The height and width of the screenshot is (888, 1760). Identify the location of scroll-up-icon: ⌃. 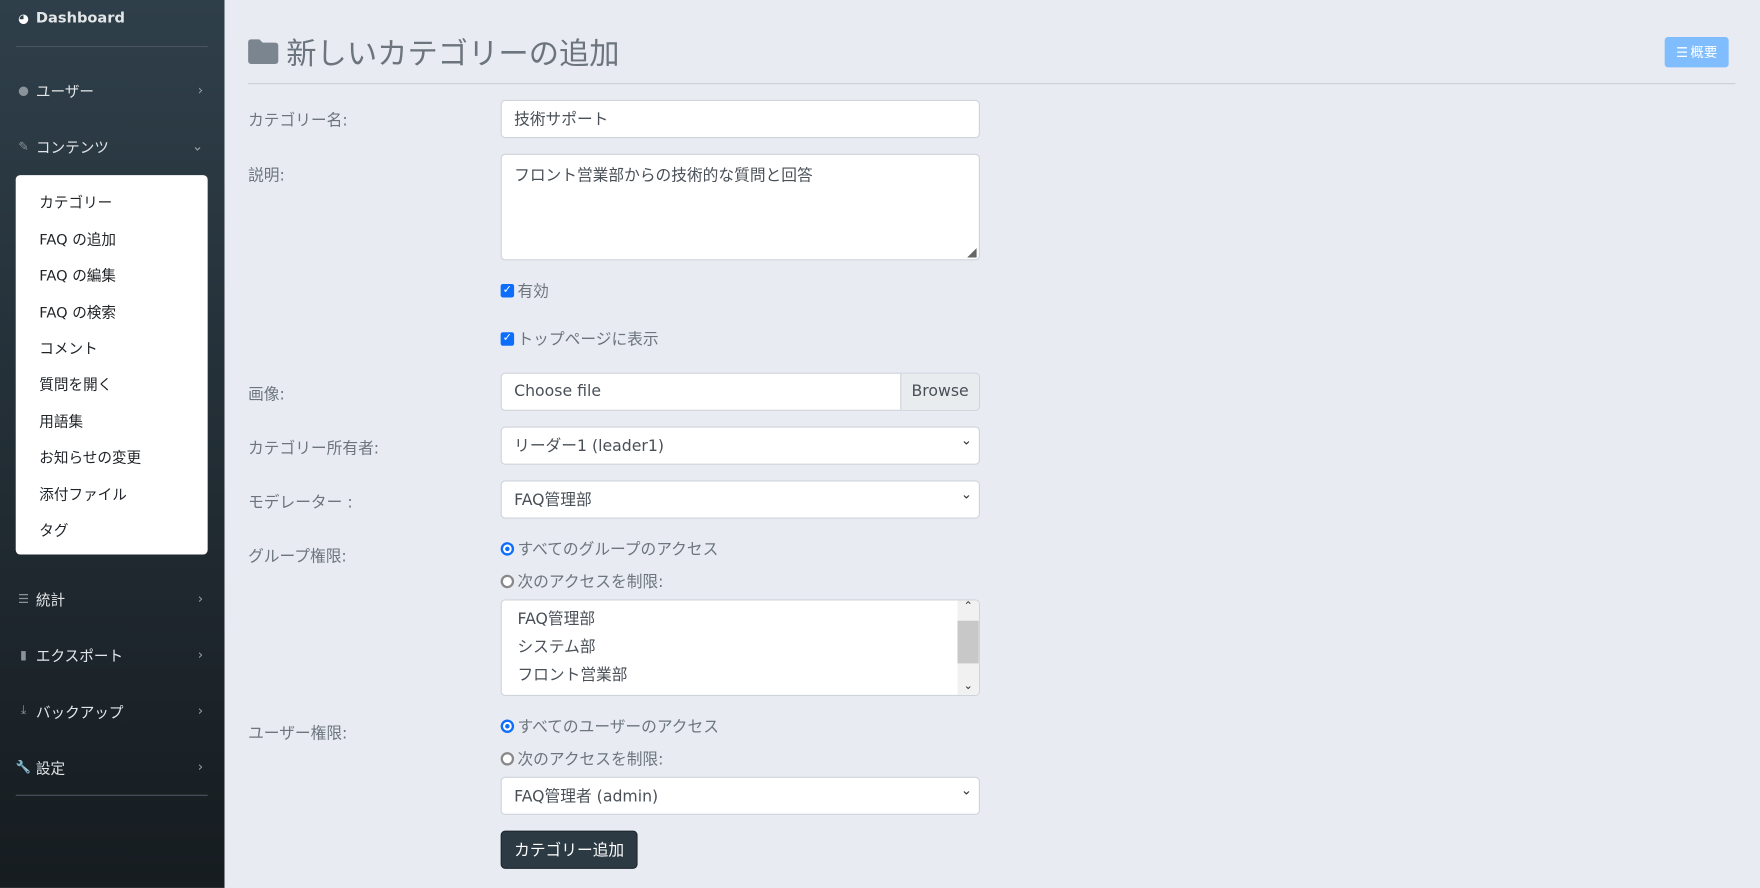
(967, 611).